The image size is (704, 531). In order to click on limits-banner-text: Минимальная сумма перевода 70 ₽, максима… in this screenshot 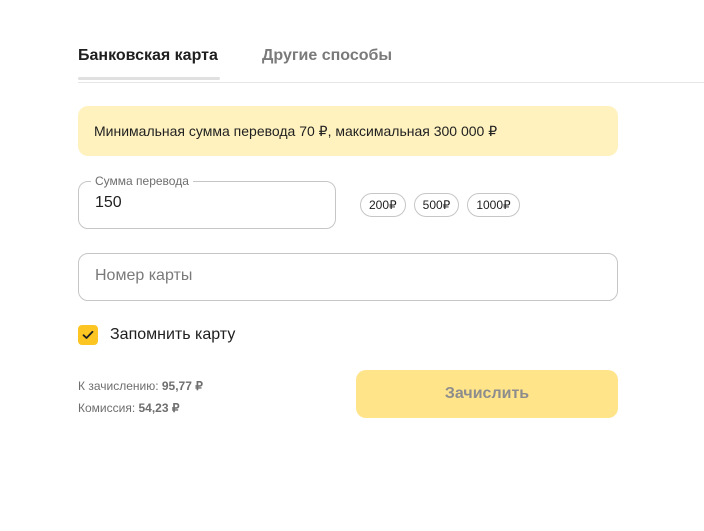, I will do `click(296, 130)`.